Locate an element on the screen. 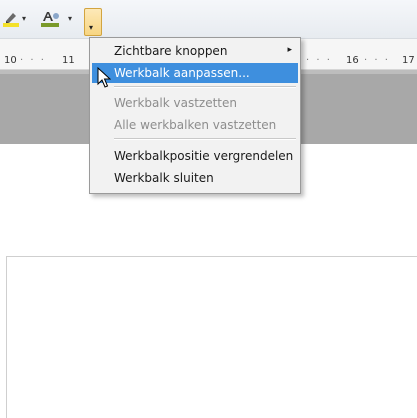 The height and width of the screenshot is (418, 417). ruler-number: 11 is located at coordinates (68, 60).